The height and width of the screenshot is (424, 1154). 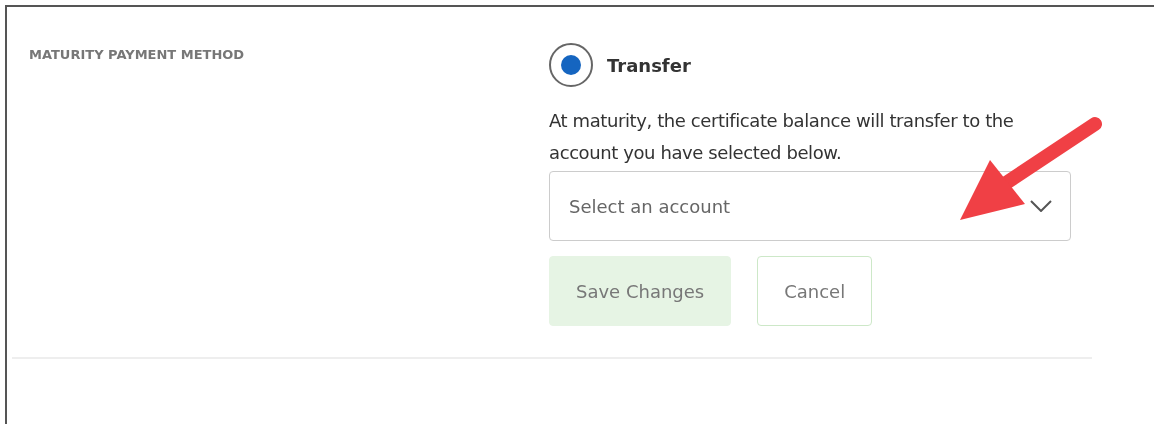 What do you see at coordinates (815, 291) in the screenshot?
I see `cancel-button: Cancel` at bounding box center [815, 291].